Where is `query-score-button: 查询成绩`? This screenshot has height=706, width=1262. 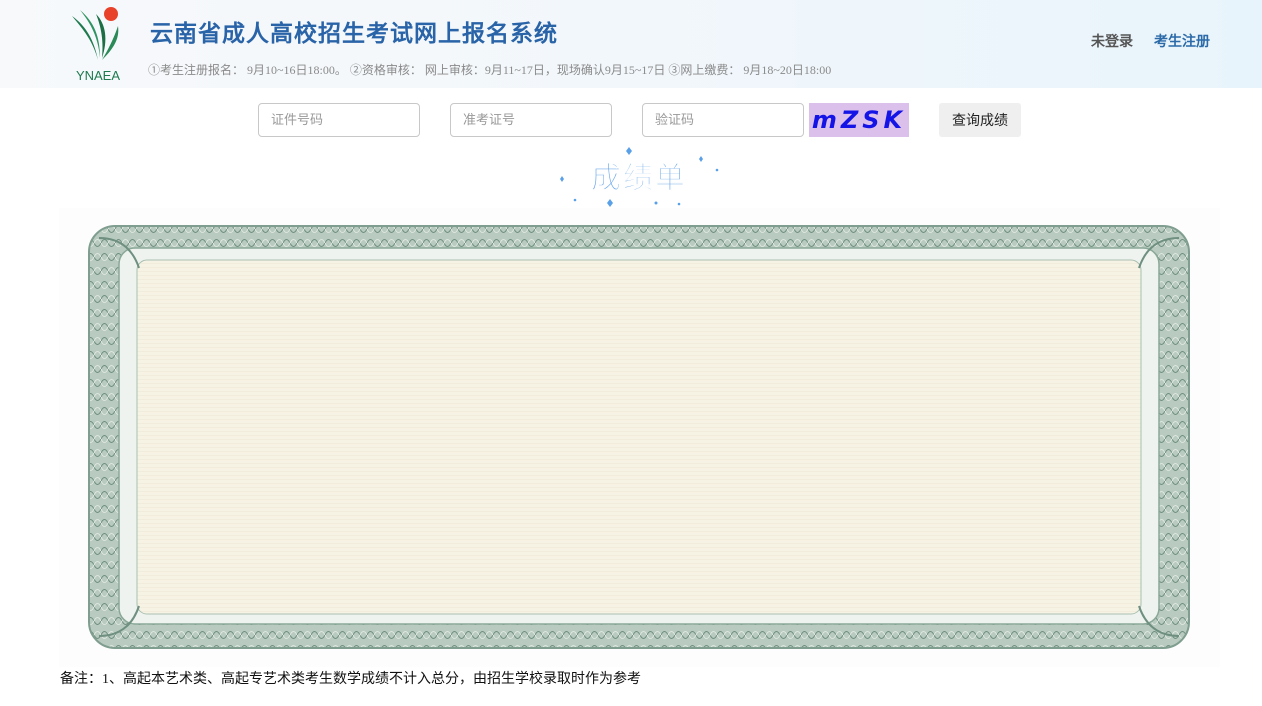
query-score-button: 查询成绩 is located at coordinates (980, 120).